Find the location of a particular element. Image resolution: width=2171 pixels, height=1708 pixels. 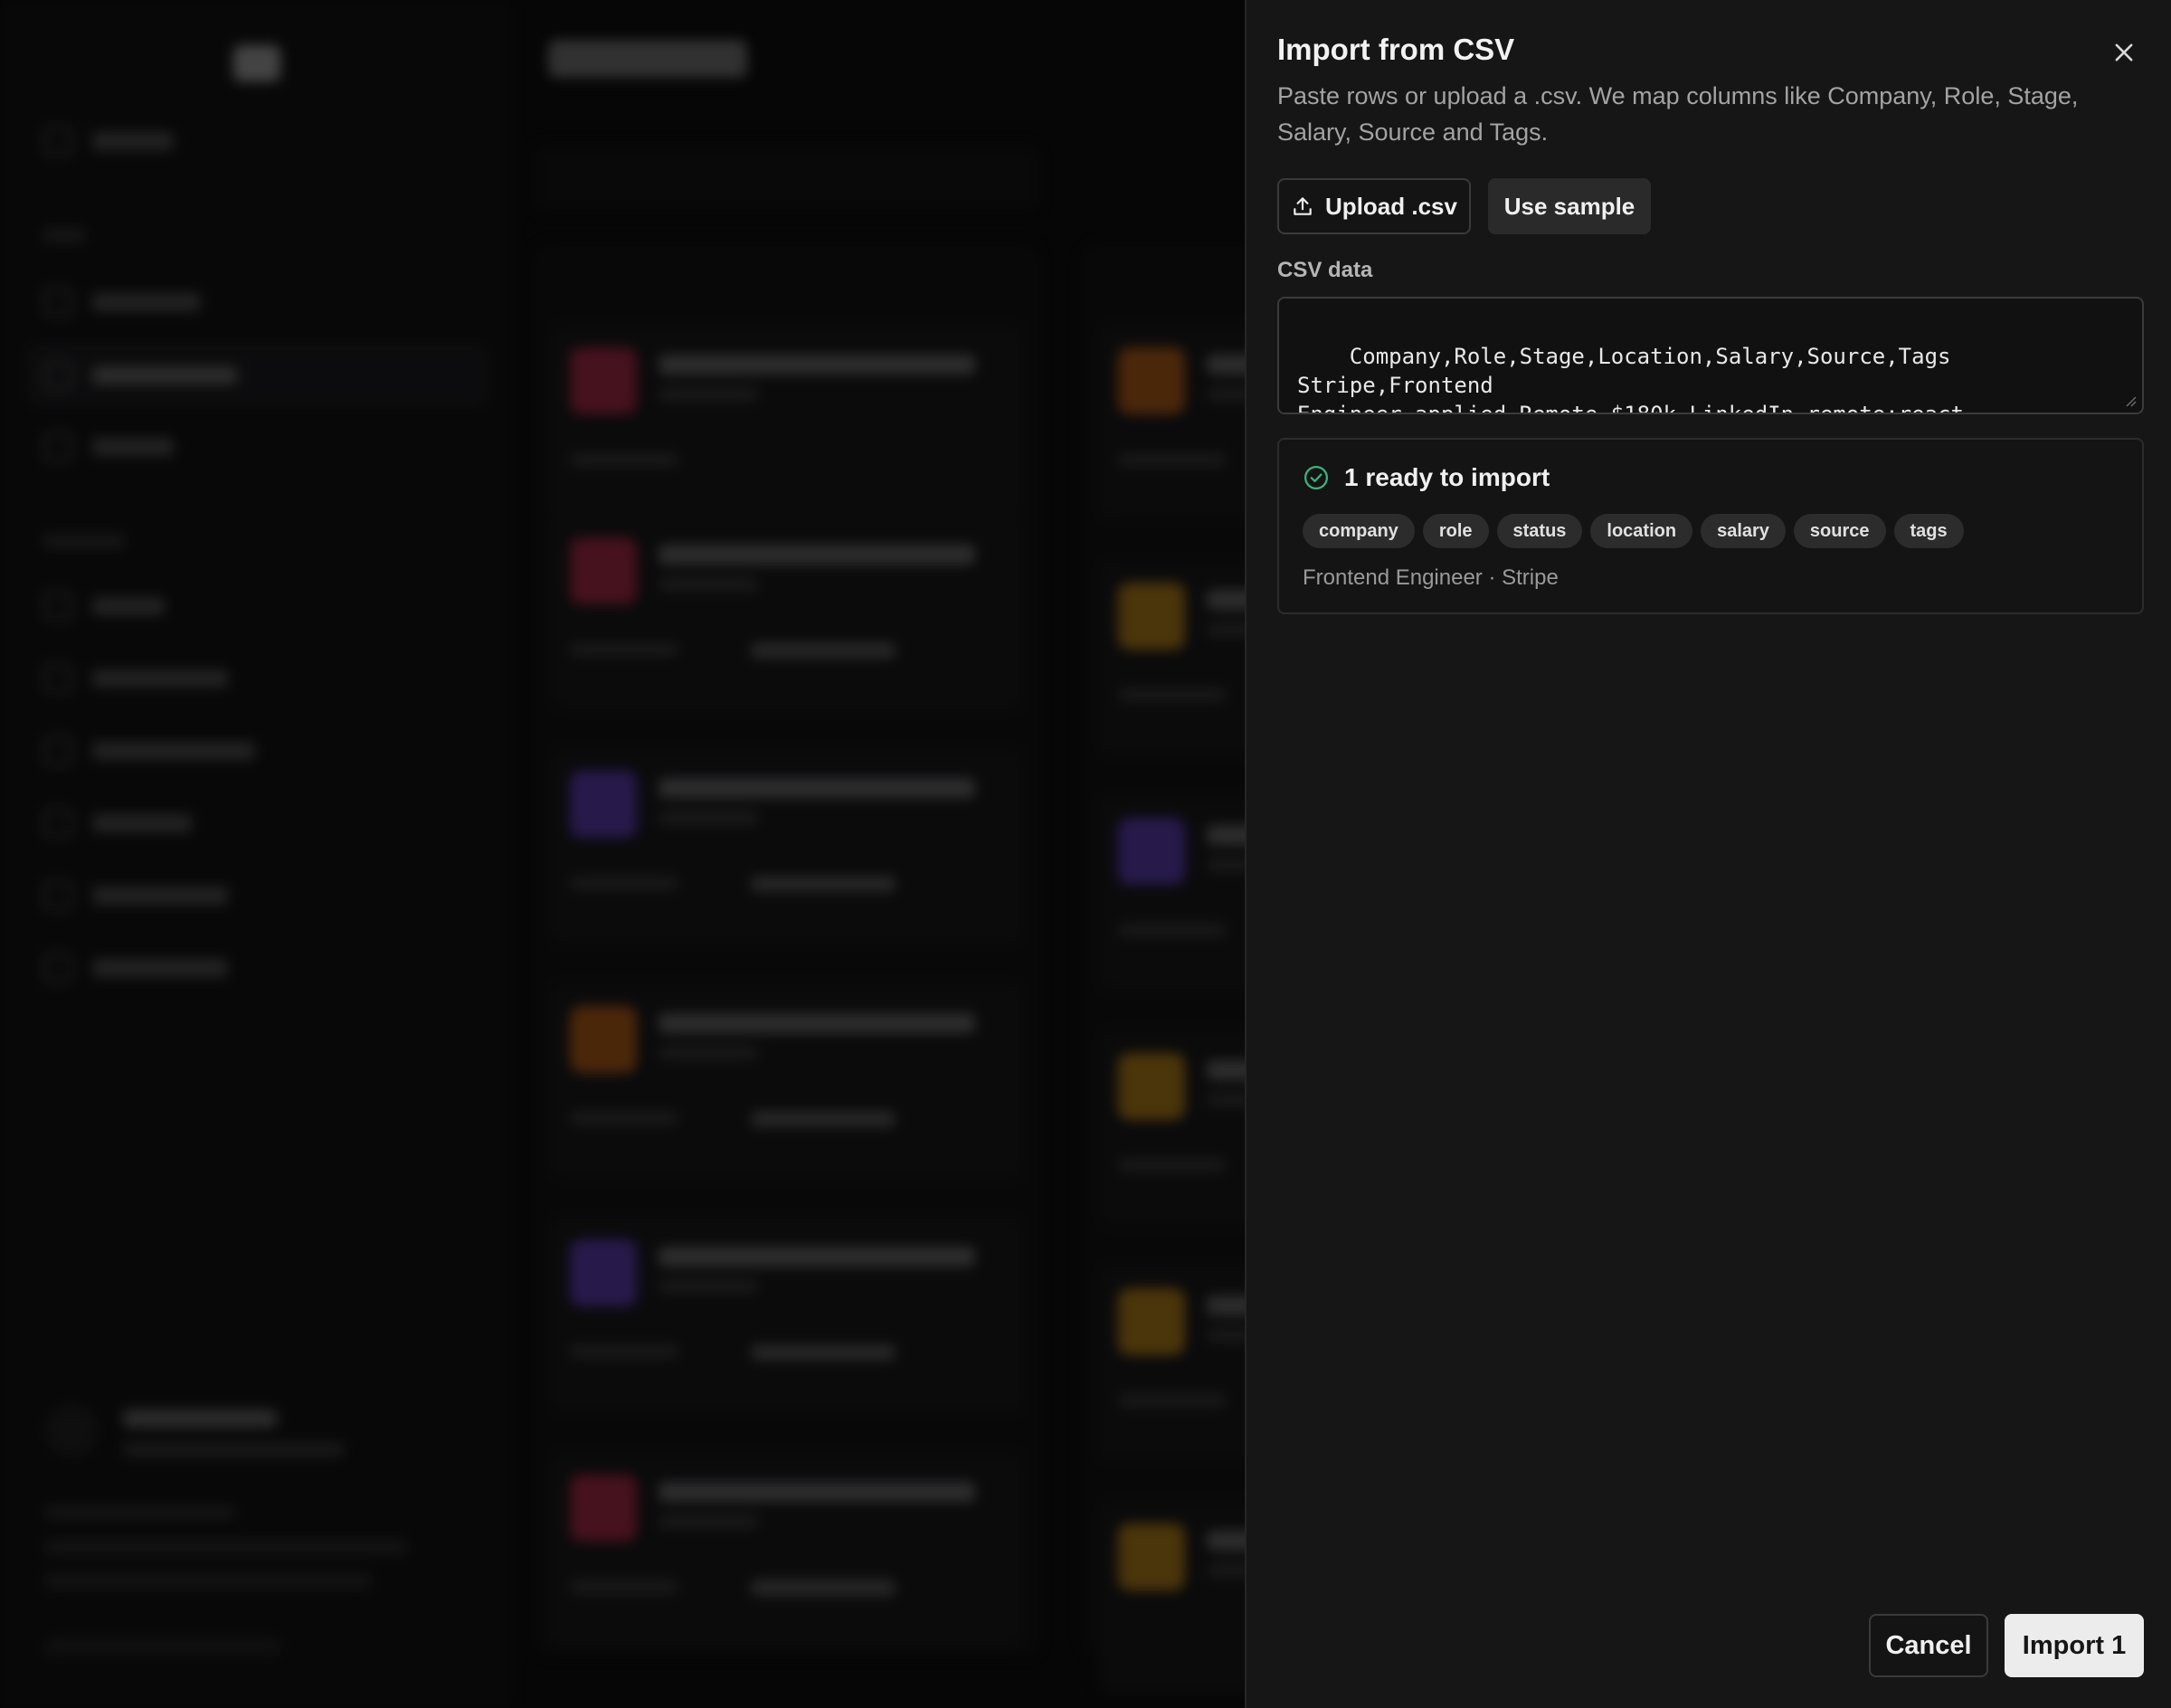

use-sample-button: Use sample is located at coordinates (1569, 206).